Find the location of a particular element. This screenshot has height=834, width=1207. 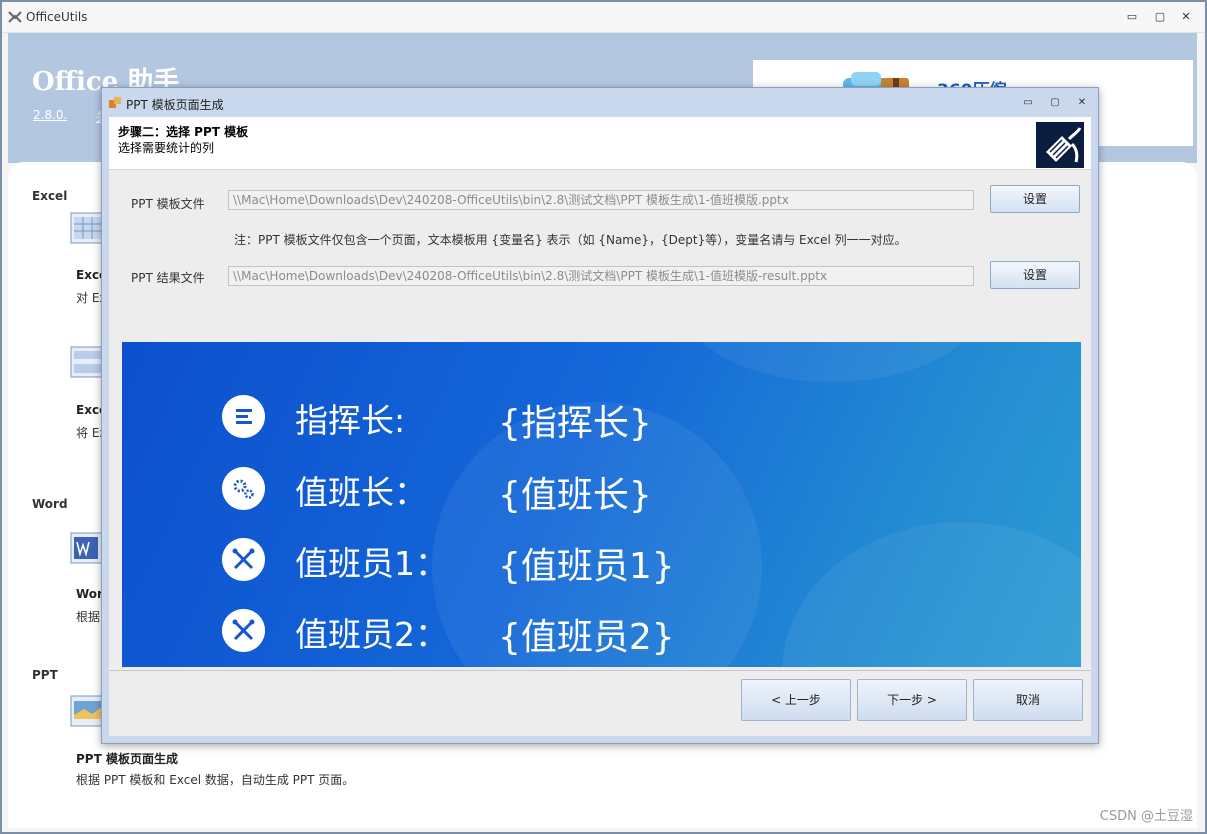

result-set-button: 设置 is located at coordinates (1035, 275).